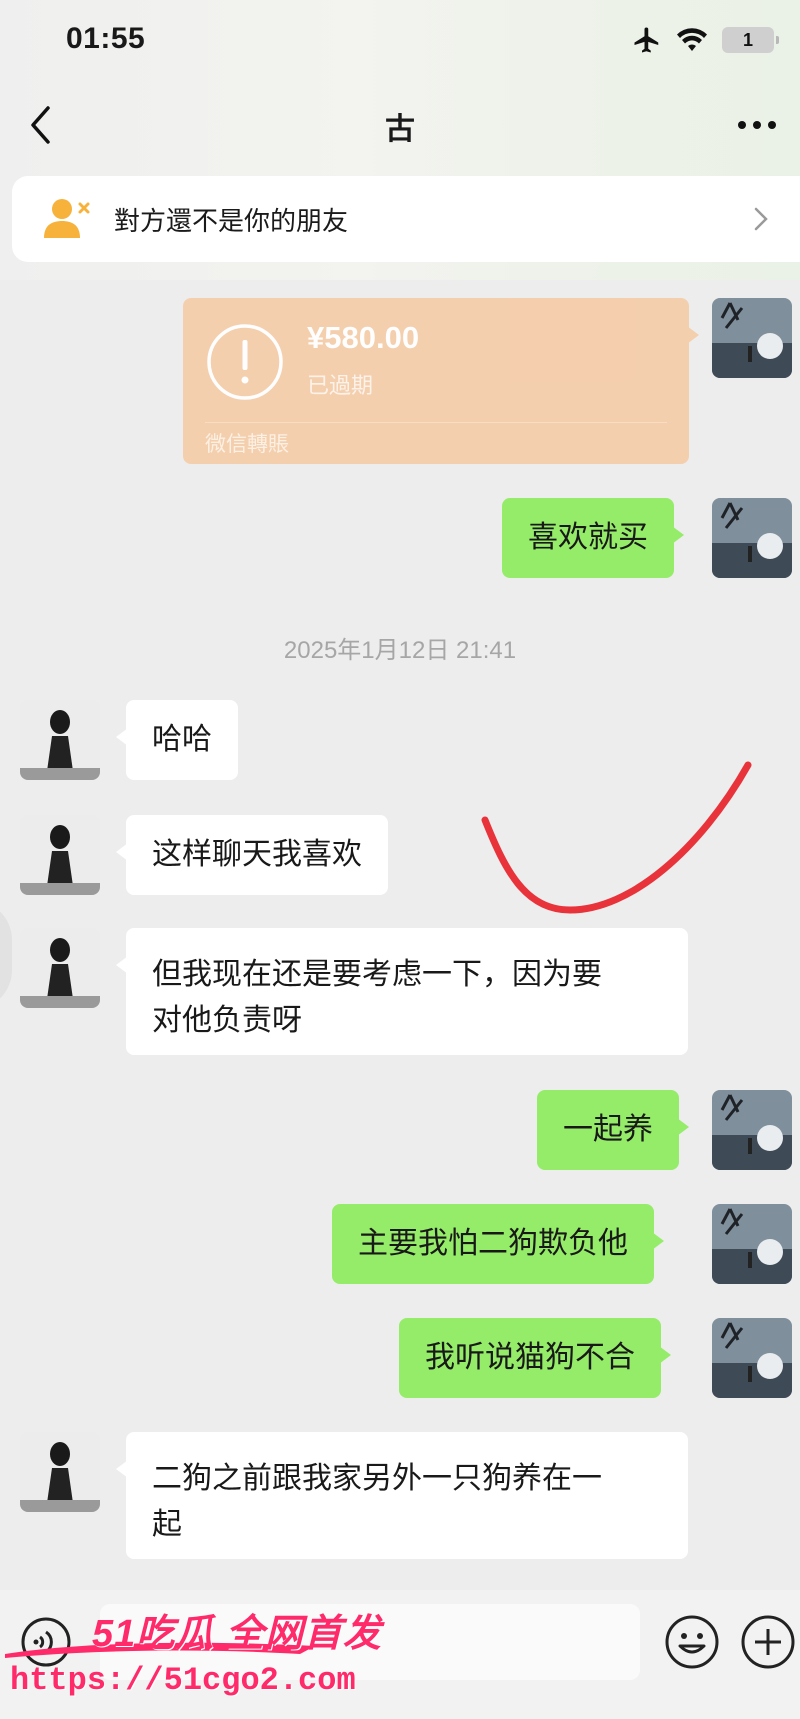 The height and width of the screenshot is (1719, 800). I want to click on message-text: 喜欢就买, so click(588, 537).